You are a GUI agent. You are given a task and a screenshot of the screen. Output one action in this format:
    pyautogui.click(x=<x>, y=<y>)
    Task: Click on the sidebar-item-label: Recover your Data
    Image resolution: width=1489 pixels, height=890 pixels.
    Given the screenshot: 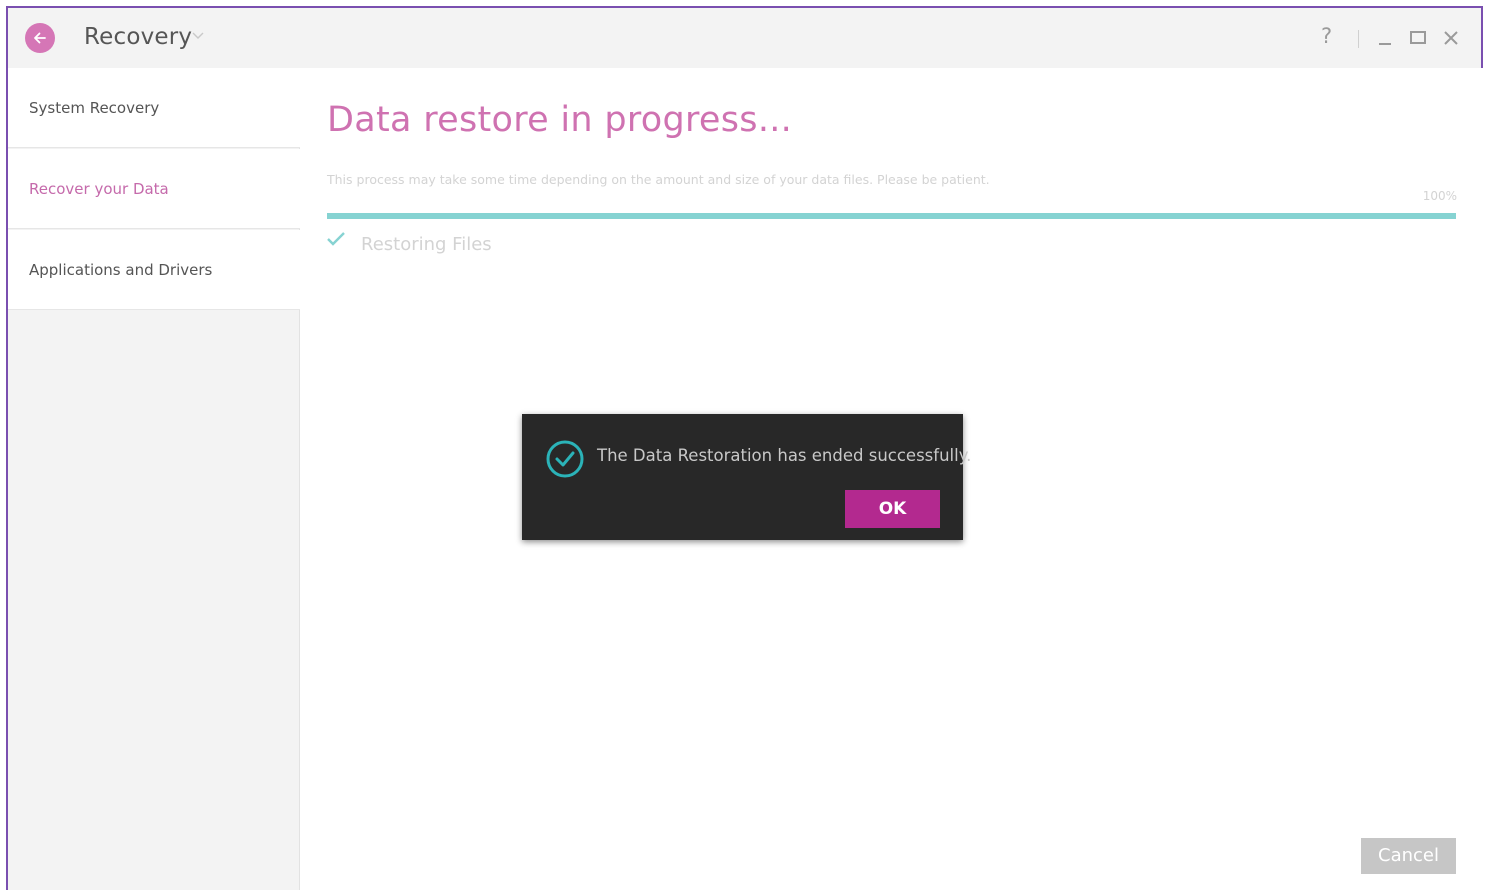 What is the action you would take?
    pyautogui.click(x=99, y=189)
    